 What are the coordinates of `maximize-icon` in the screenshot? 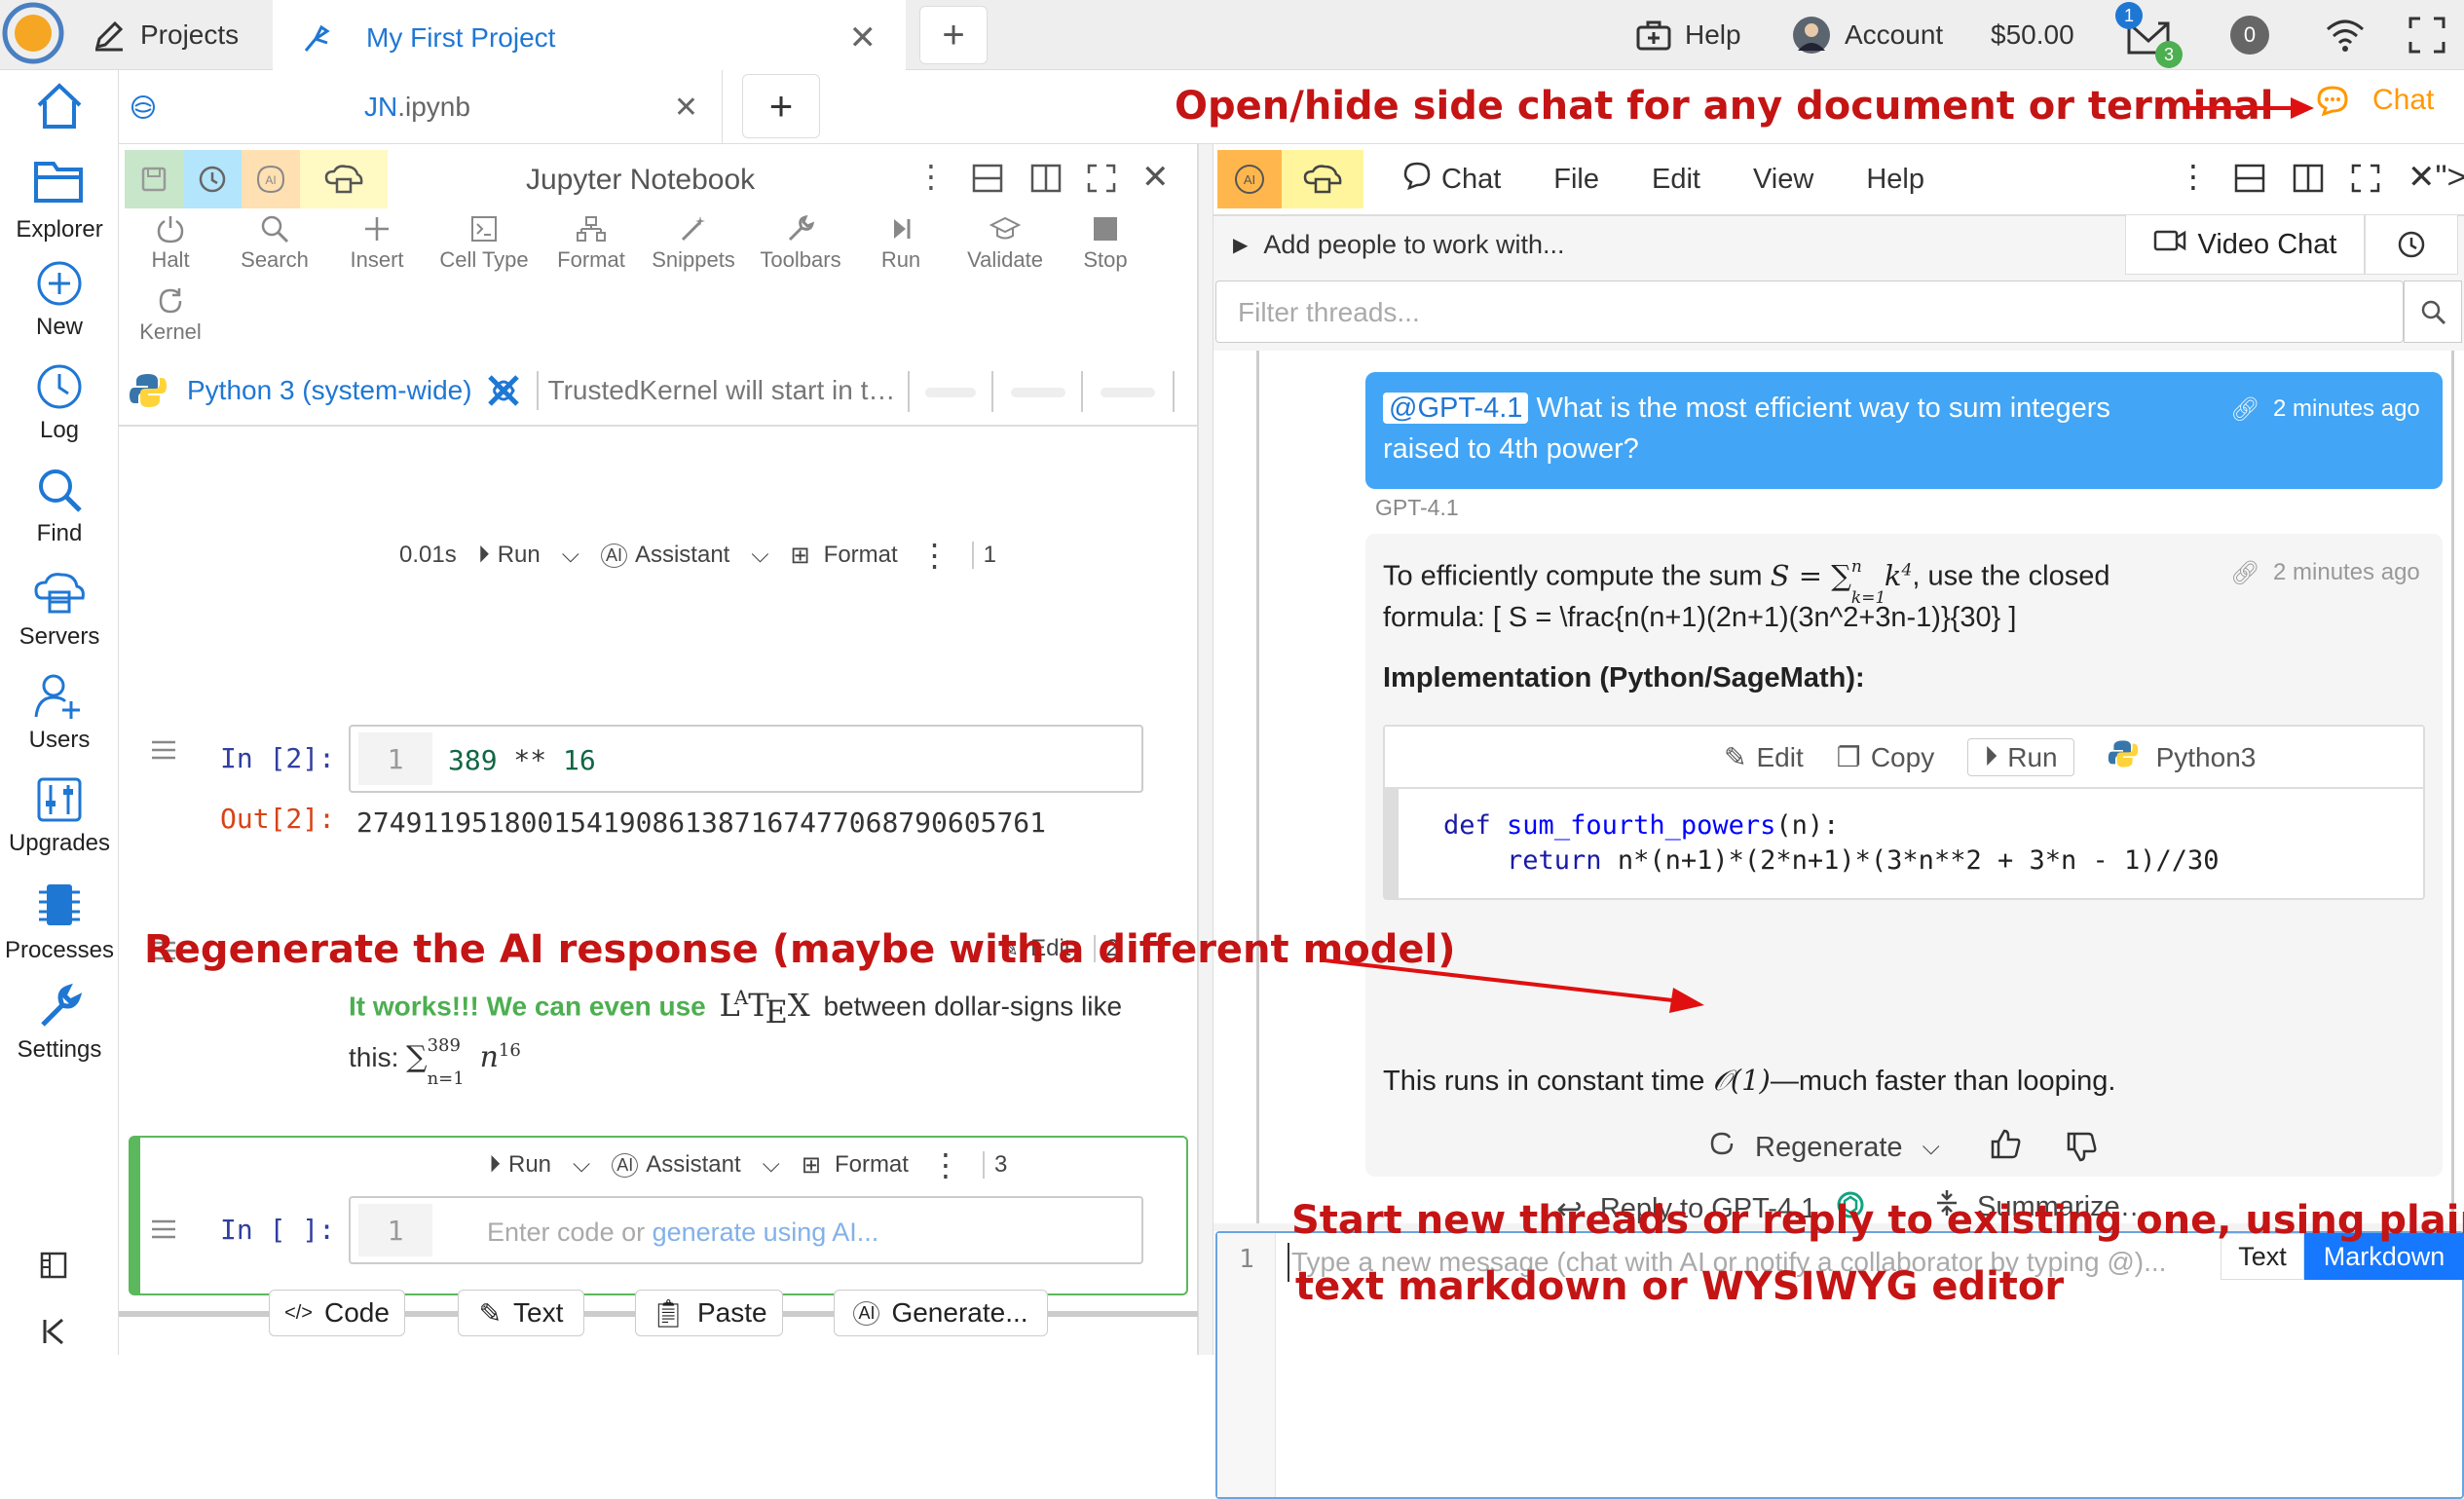 It's located at (1101, 181).